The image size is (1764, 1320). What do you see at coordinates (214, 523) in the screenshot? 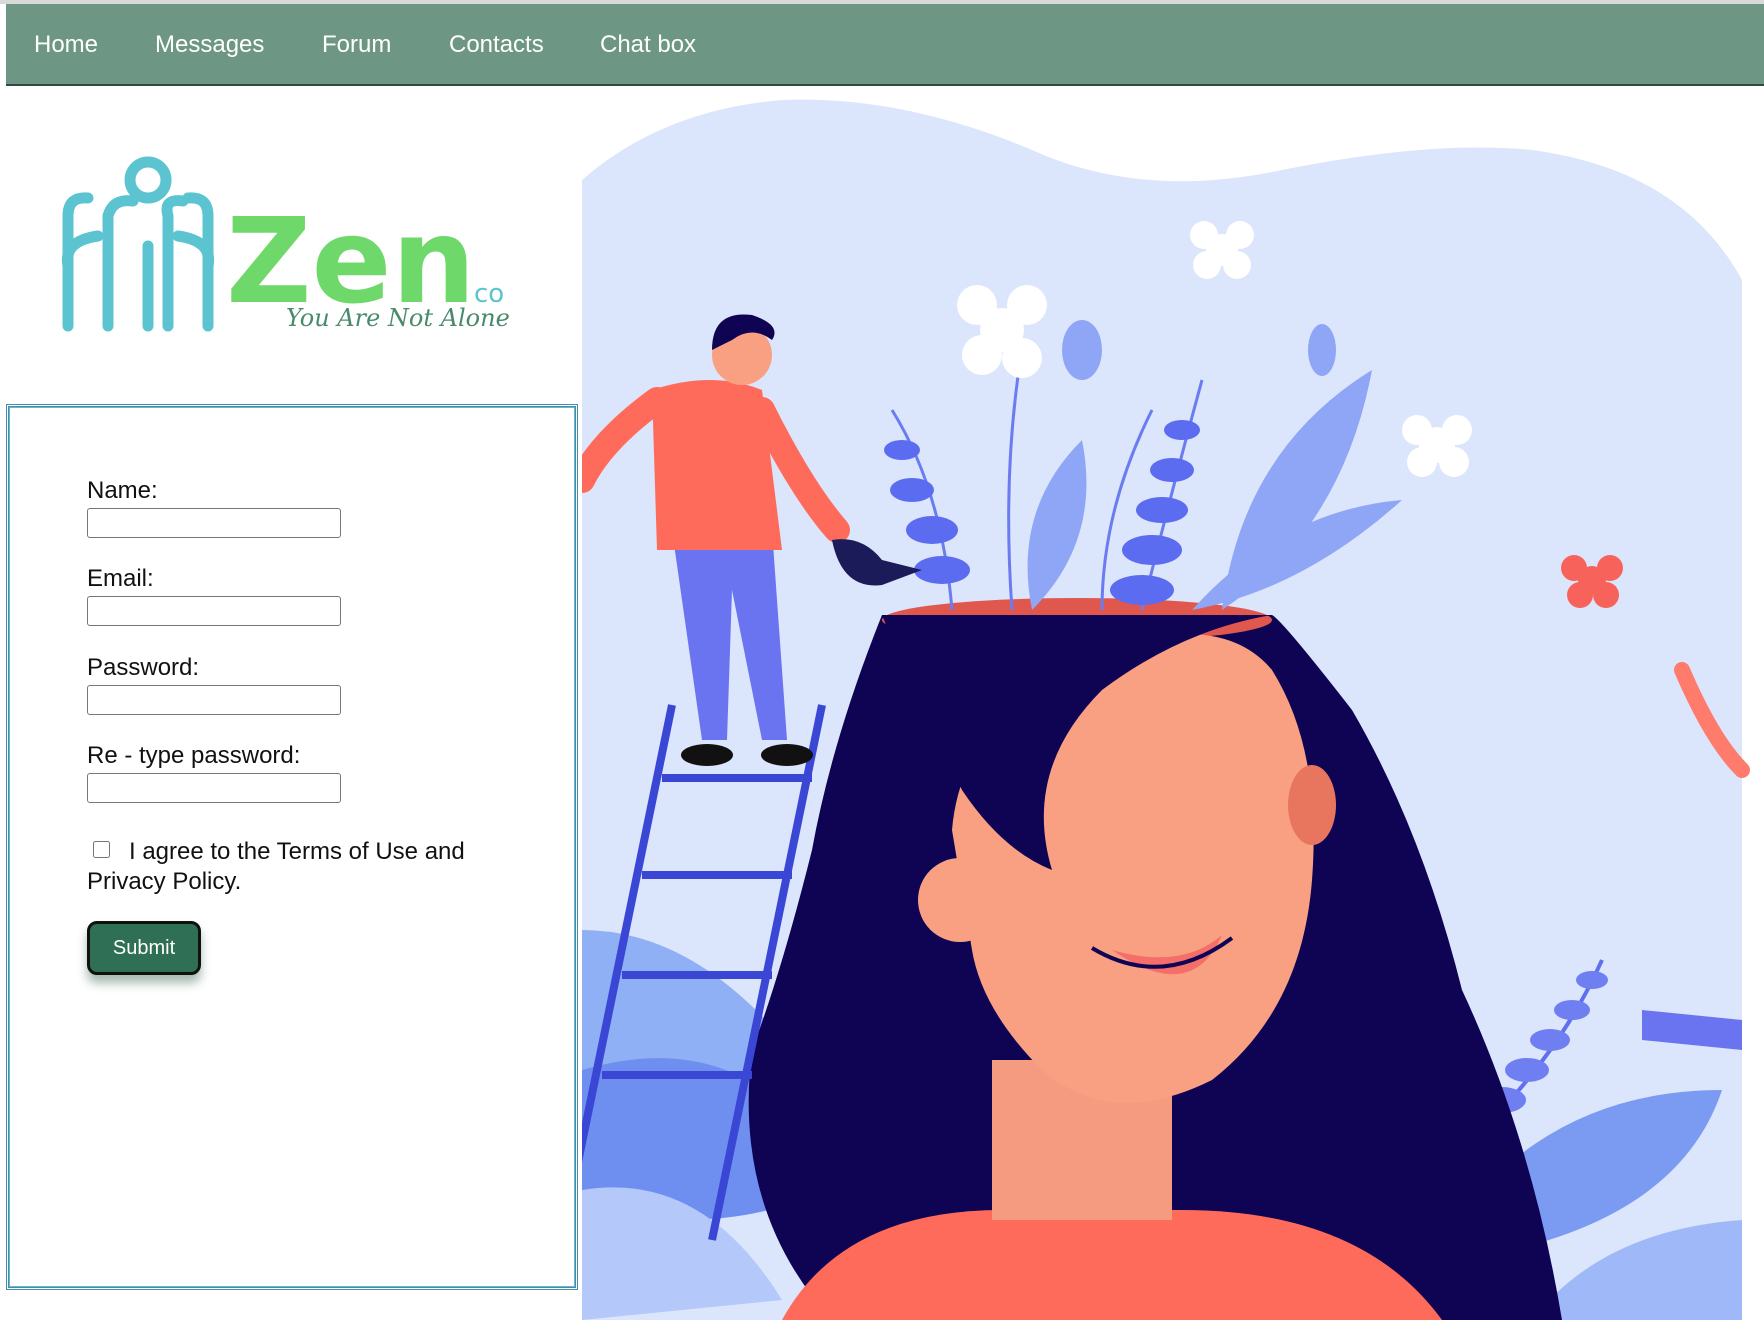
I see `name-input` at bounding box center [214, 523].